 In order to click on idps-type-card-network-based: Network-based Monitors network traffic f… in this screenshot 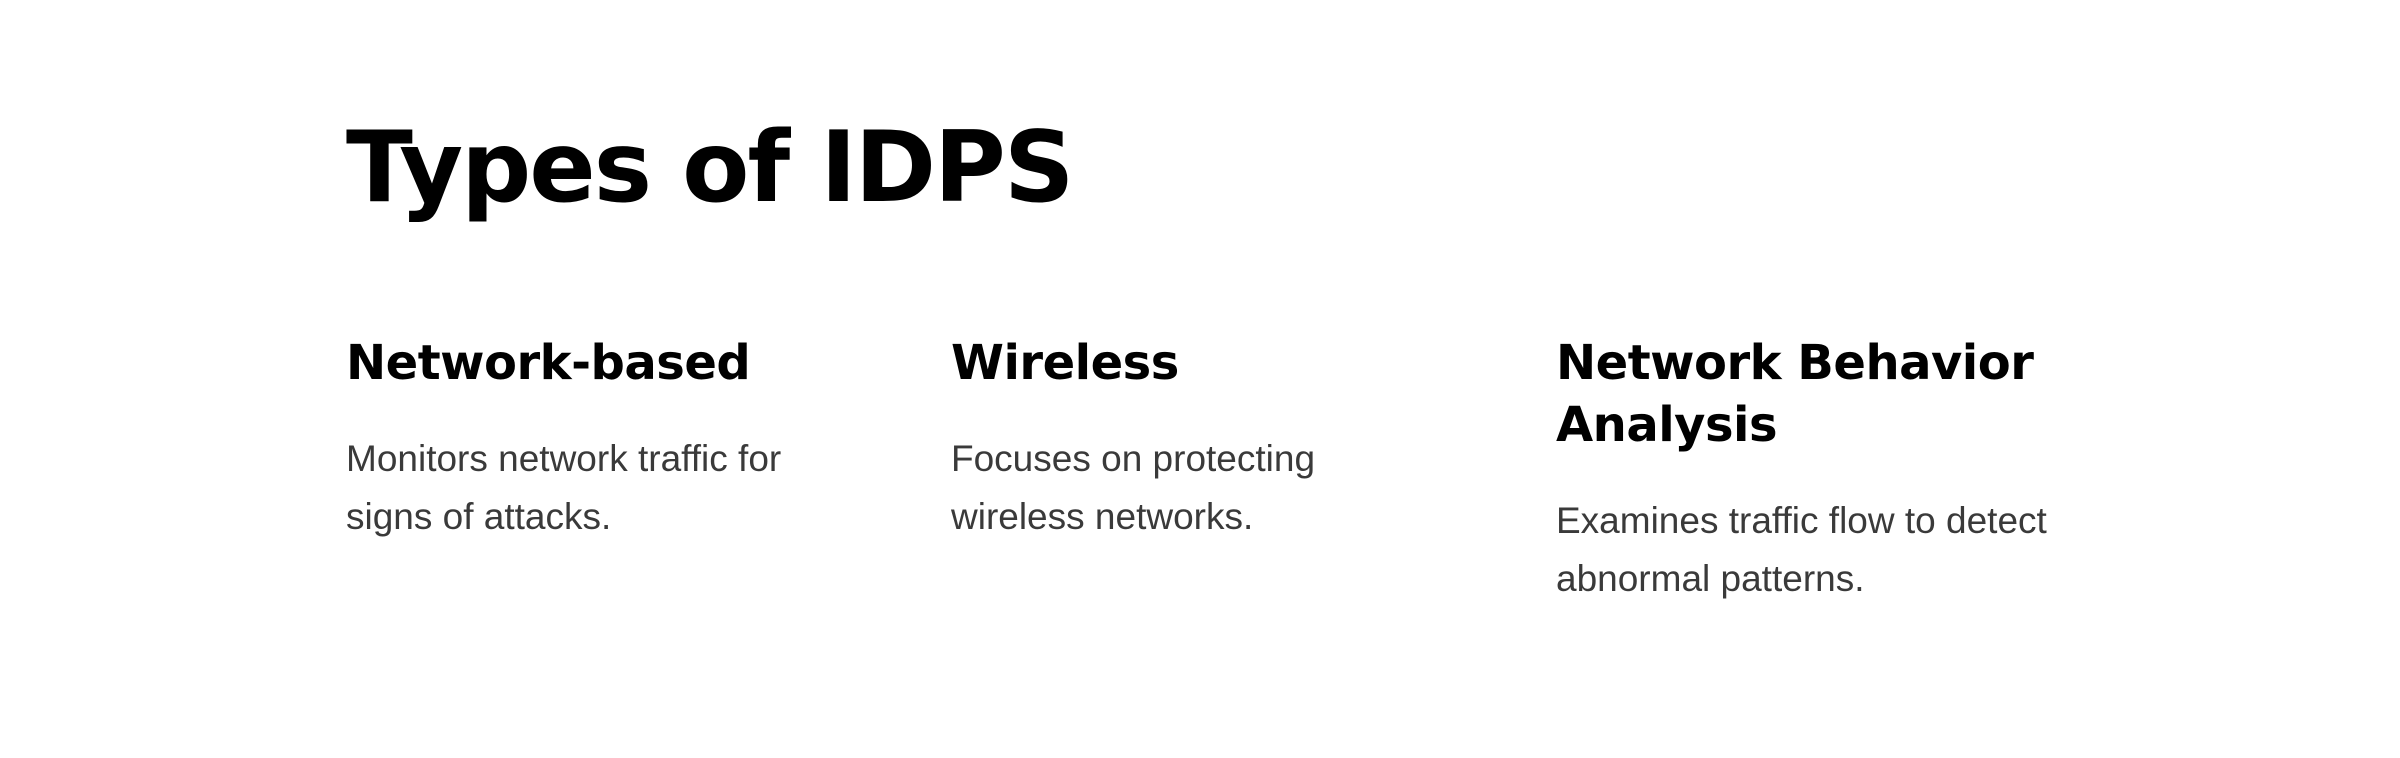, I will do `click(626, 439)`.